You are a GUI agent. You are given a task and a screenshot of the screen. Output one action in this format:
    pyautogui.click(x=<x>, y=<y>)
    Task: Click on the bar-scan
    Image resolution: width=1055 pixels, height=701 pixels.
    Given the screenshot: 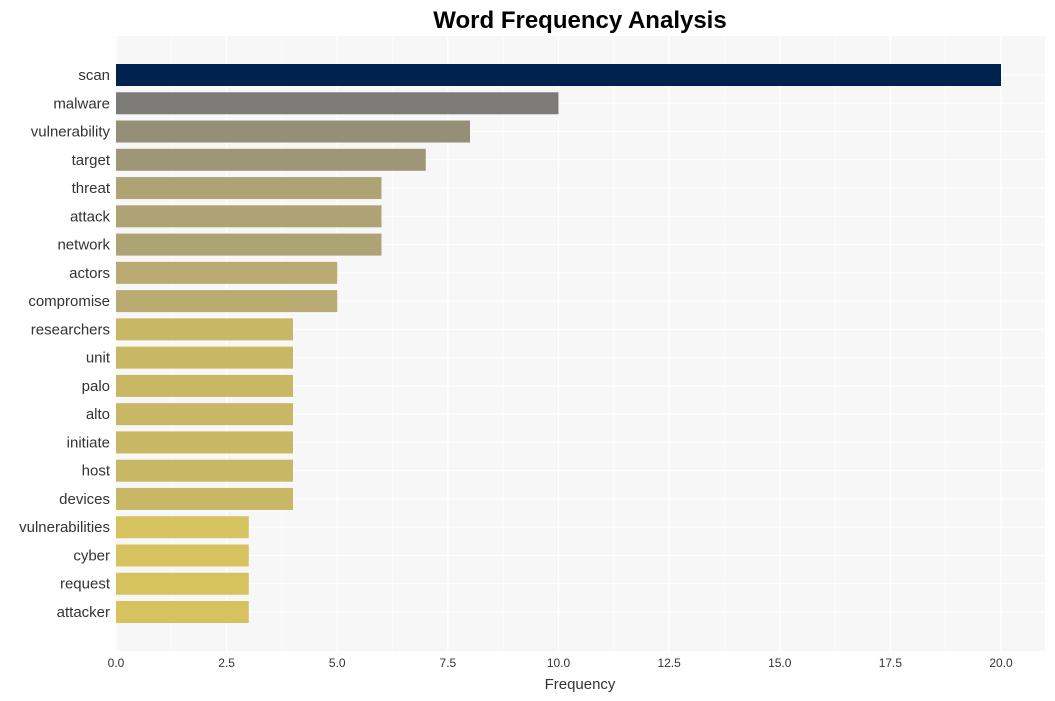 What is the action you would take?
    pyautogui.click(x=558, y=75)
    